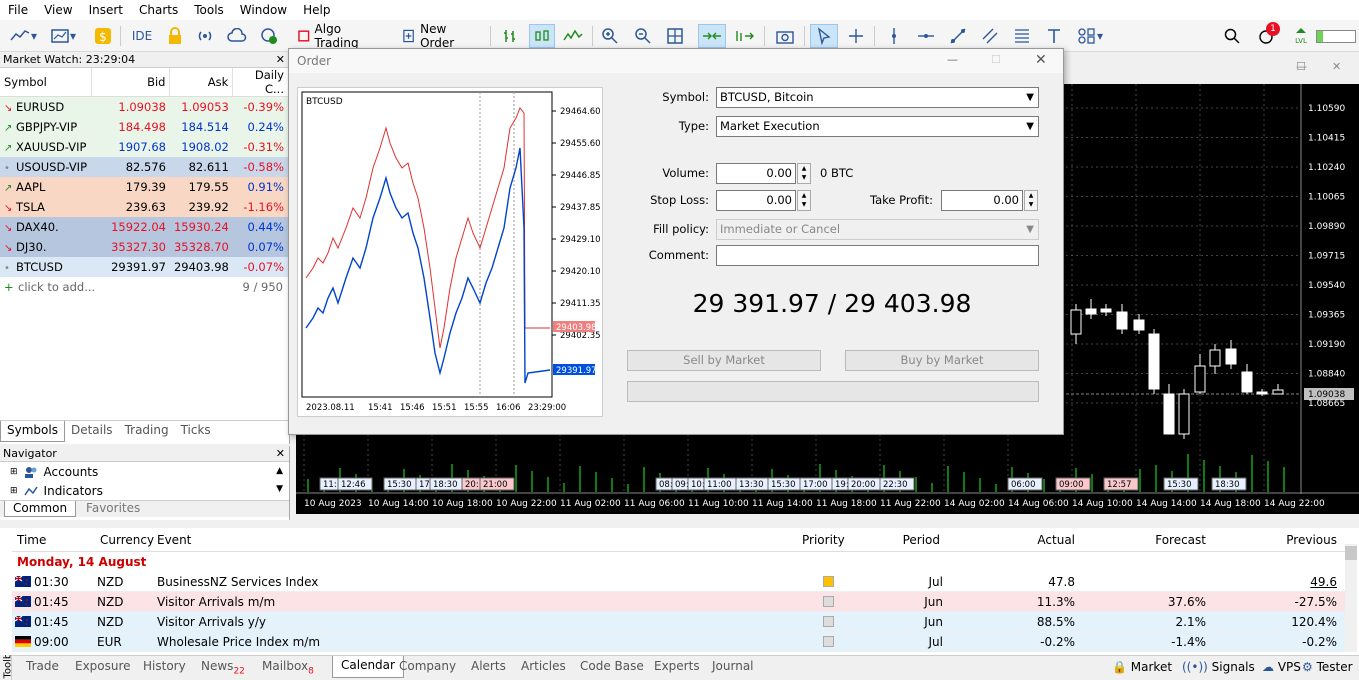 Image resolution: width=1359 pixels, height=680 pixels. I want to click on cal-col-currency: Currency, so click(127, 540).